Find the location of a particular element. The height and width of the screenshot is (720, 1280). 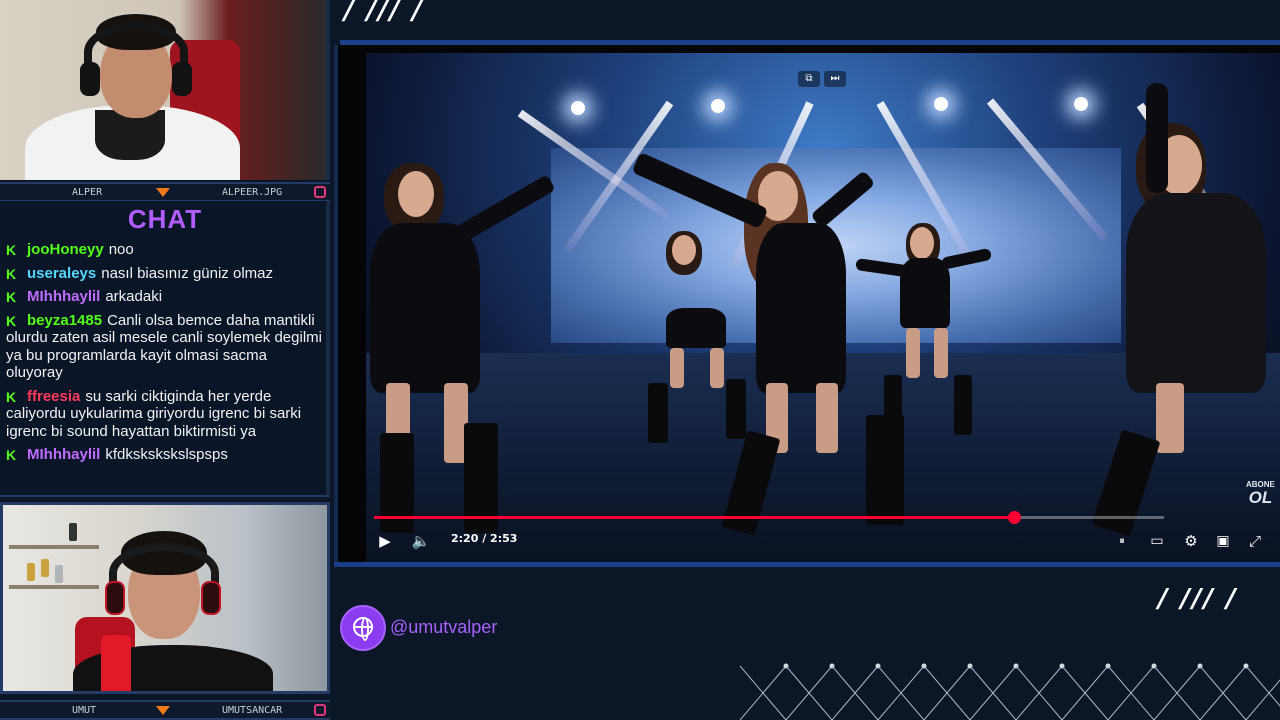

top-cam-right-label: ALPEER.JPG is located at coordinates (252, 192).